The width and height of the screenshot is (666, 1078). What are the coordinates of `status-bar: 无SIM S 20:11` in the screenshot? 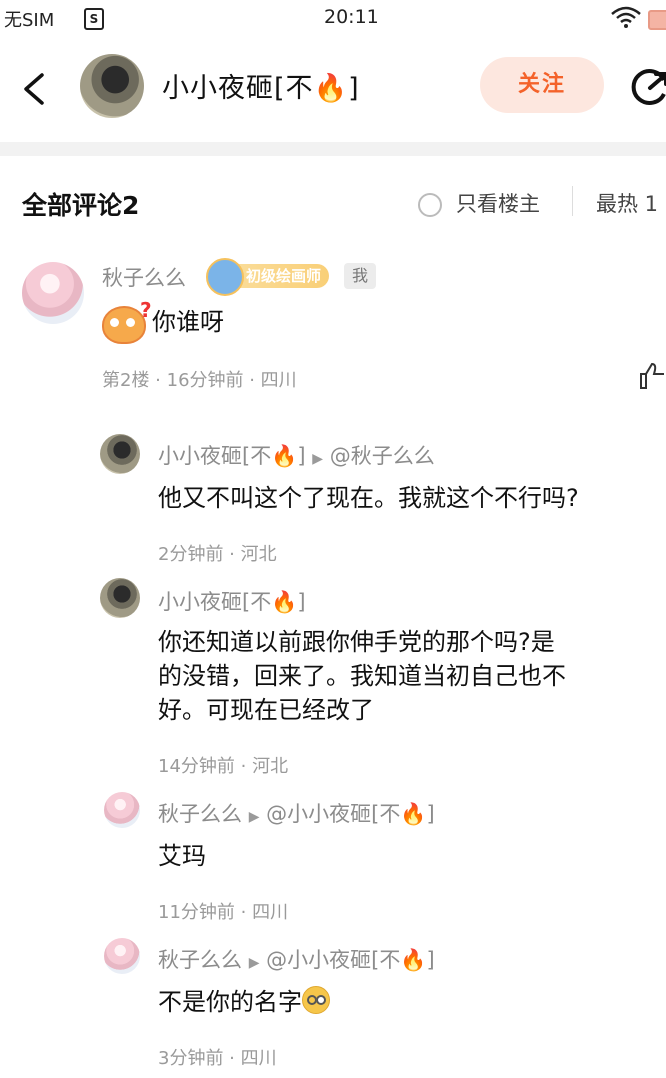 It's located at (333, 18).